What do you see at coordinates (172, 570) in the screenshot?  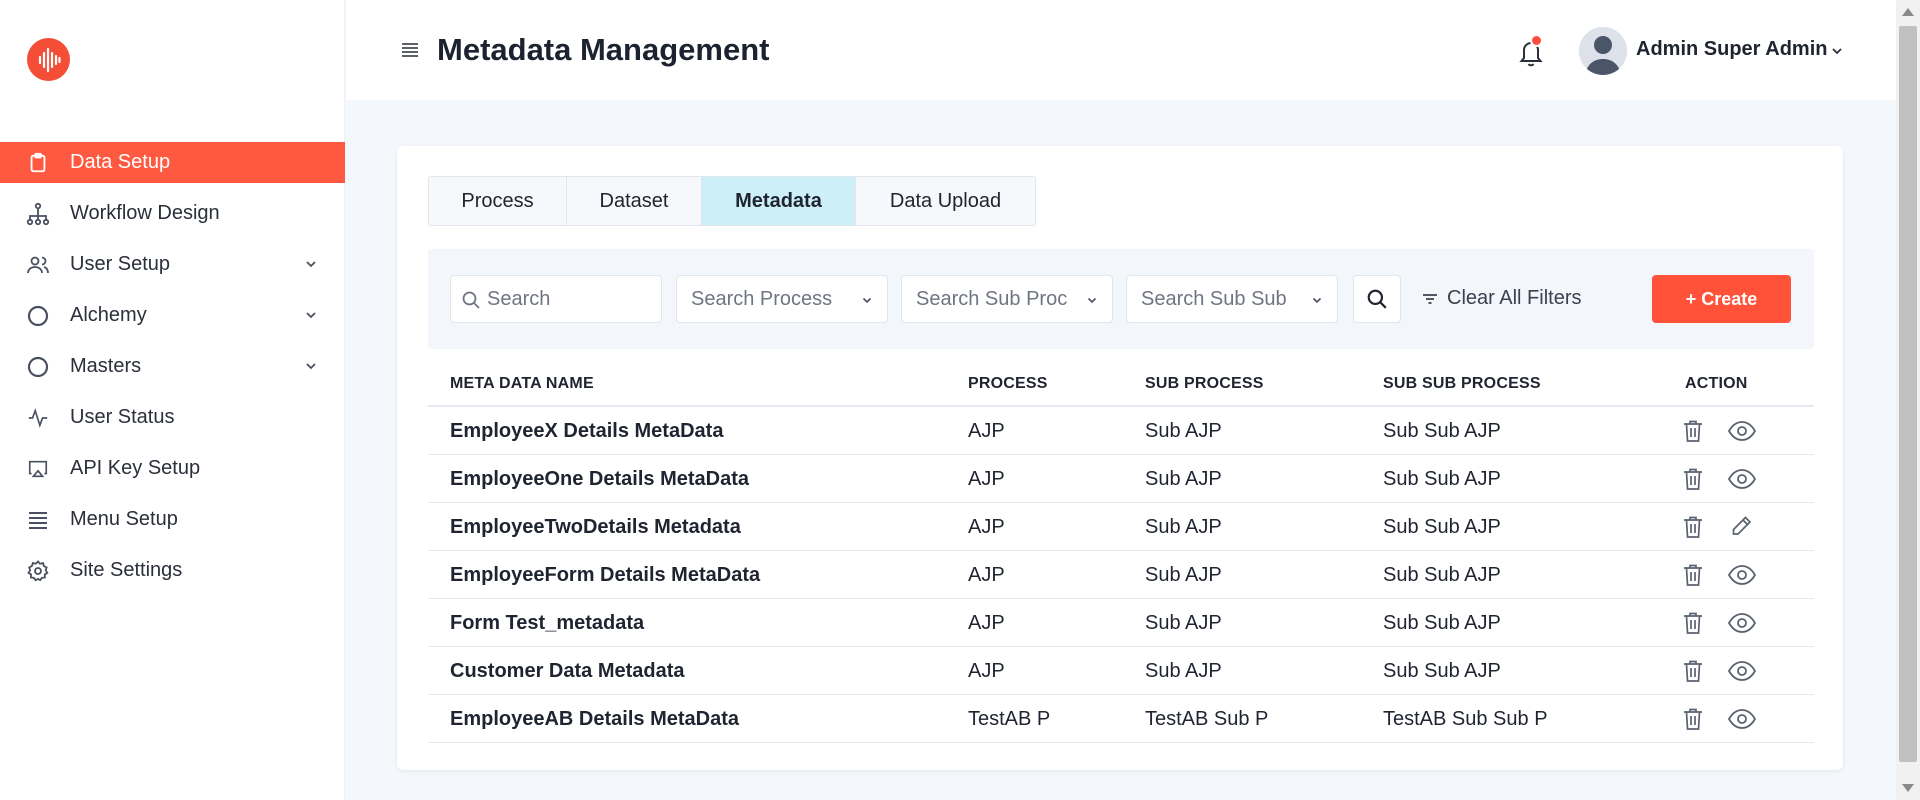 I see `sidebar-item-site-settings: Site Settings` at bounding box center [172, 570].